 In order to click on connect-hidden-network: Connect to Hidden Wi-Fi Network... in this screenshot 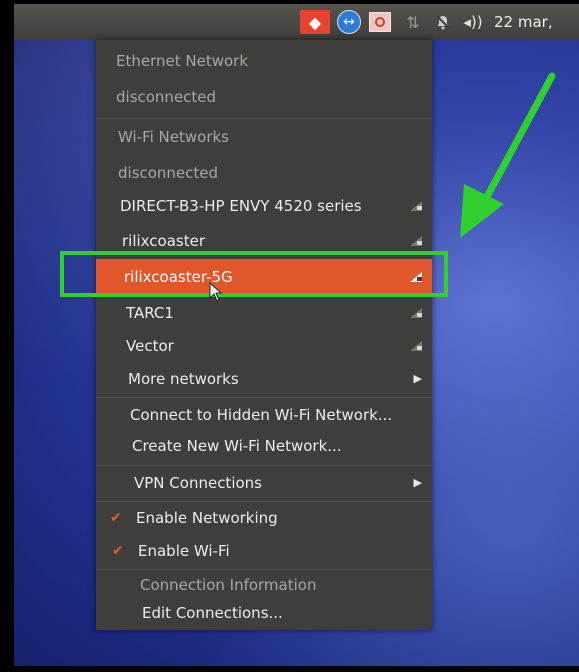, I will do `click(264, 415)`.